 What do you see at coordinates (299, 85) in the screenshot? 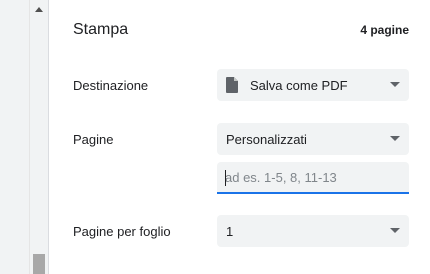
I see `destination-value: Salva come PDF` at bounding box center [299, 85].